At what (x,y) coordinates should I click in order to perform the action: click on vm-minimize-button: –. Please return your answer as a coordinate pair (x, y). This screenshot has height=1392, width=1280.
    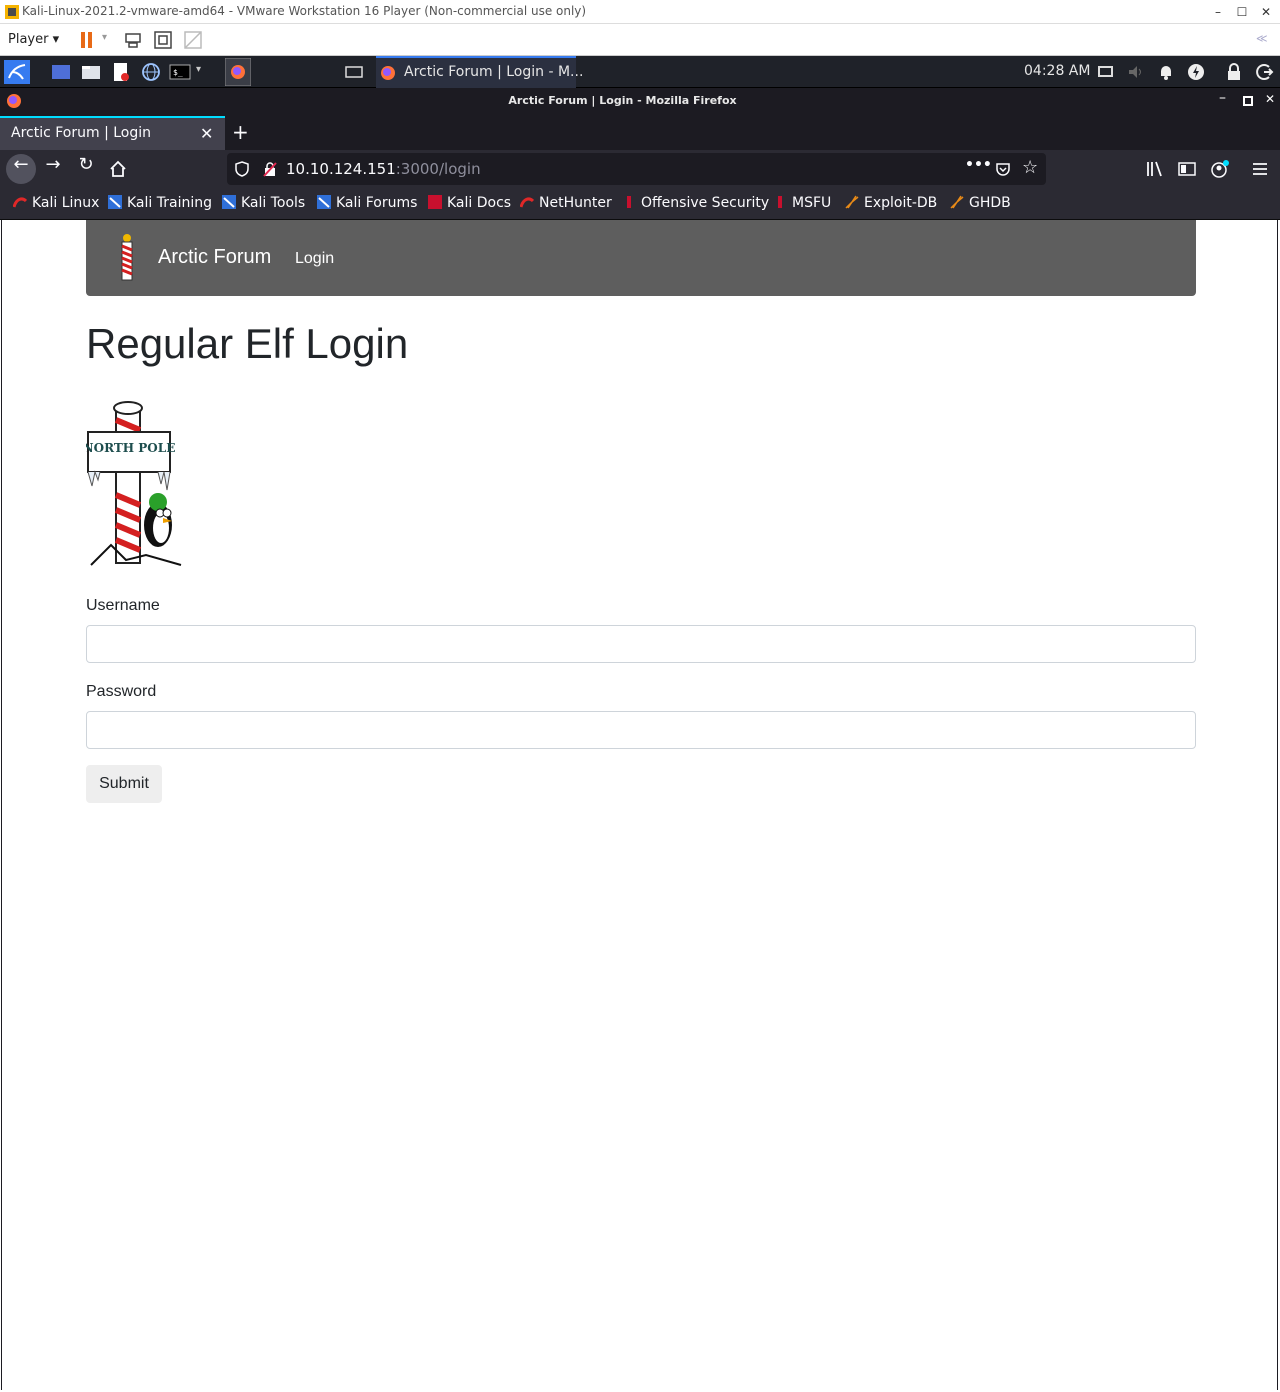
    Looking at the image, I should click on (1218, 12).